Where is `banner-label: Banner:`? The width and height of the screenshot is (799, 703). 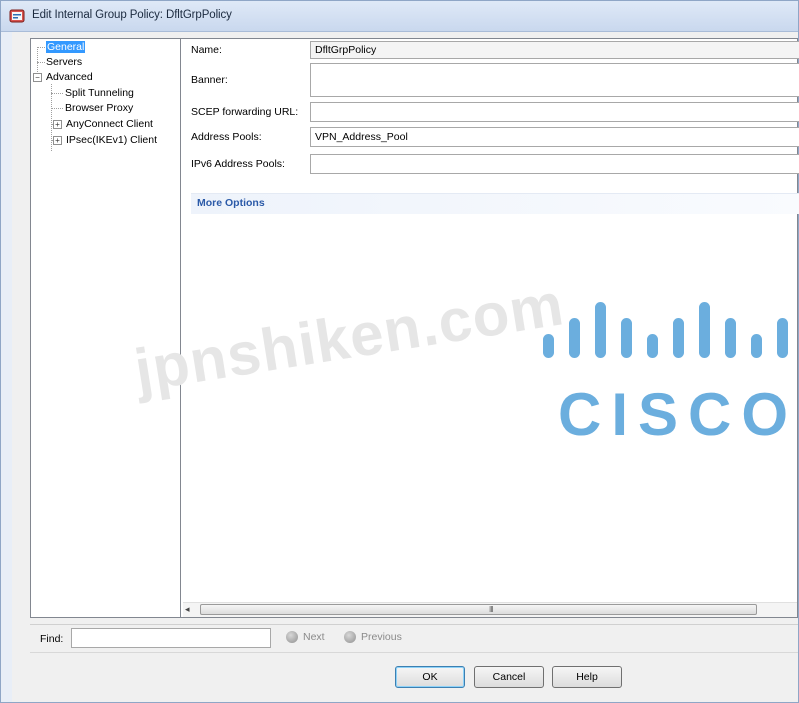
banner-label: Banner: is located at coordinates (209, 80).